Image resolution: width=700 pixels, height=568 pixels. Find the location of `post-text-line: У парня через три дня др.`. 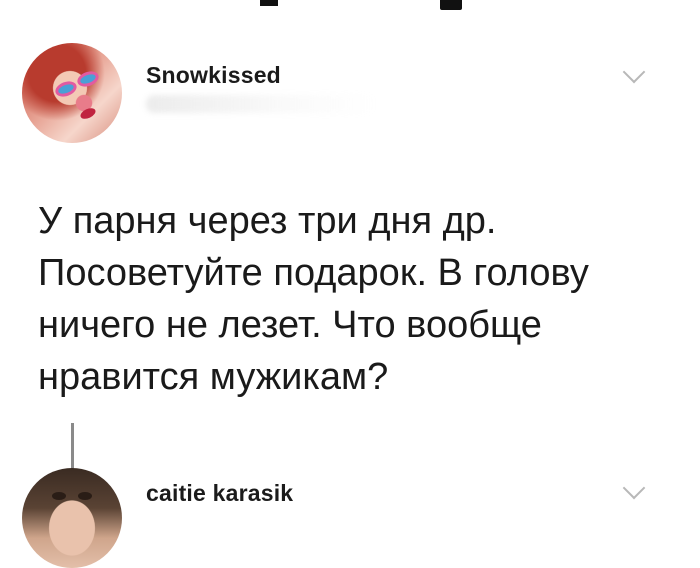

post-text-line: У парня через три дня др. is located at coordinates (267, 221).